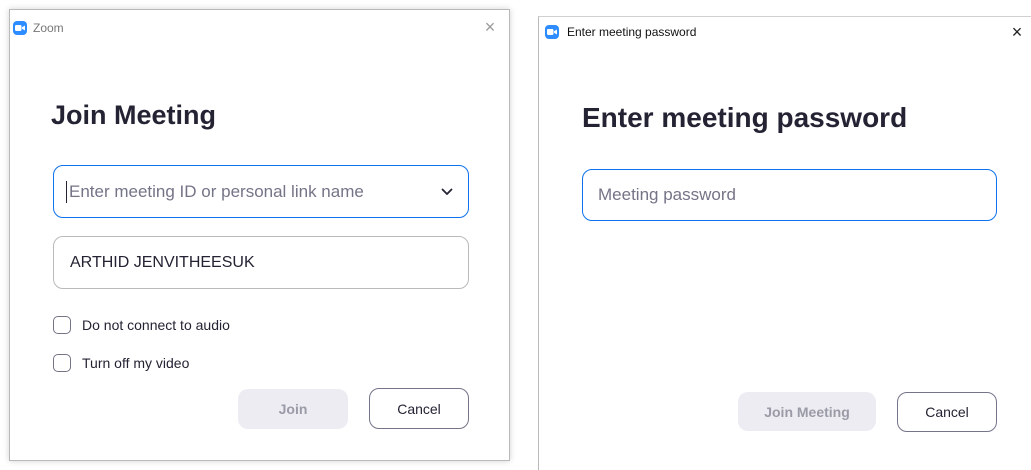  I want to click on page-title: Enter meeting password, so click(745, 117).